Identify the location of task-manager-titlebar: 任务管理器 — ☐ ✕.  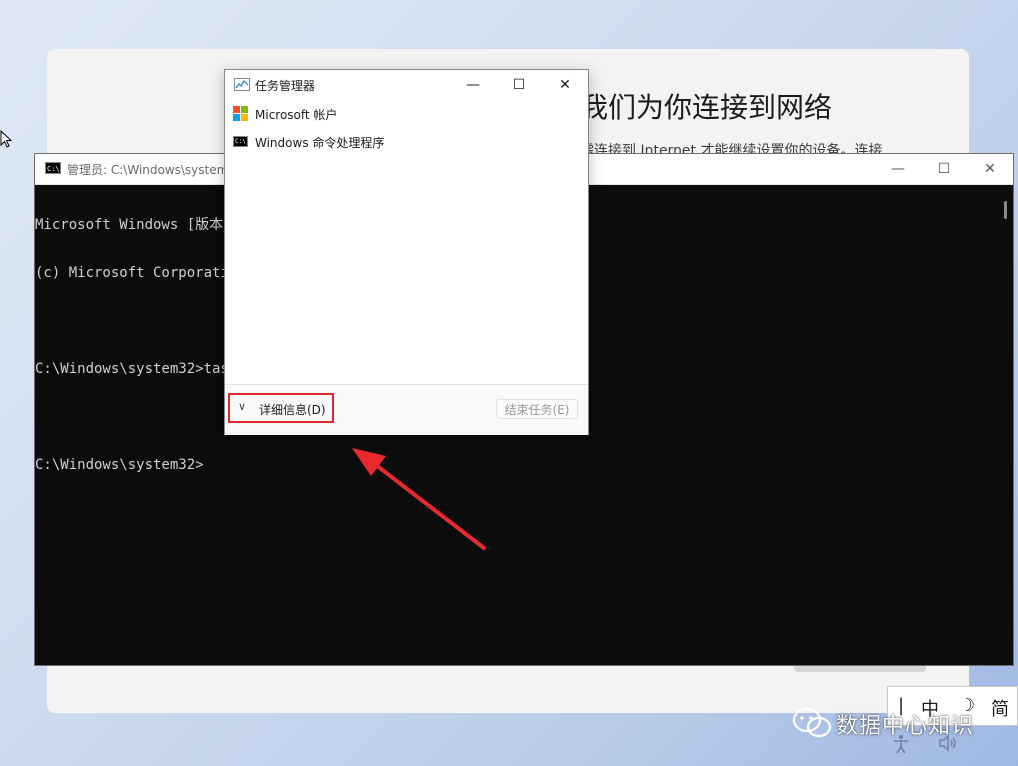
(406, 85).